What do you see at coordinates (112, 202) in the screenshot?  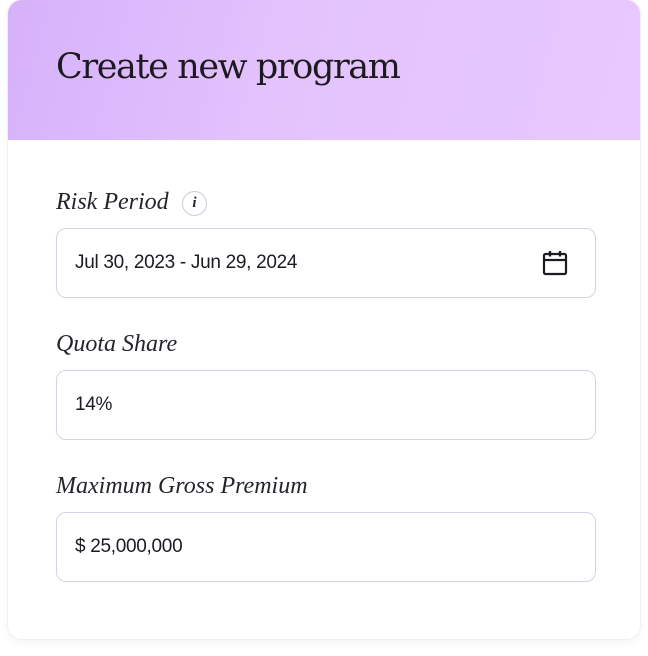 I see `risk-period-label: Risk Period` at bounding box center [112, 202].